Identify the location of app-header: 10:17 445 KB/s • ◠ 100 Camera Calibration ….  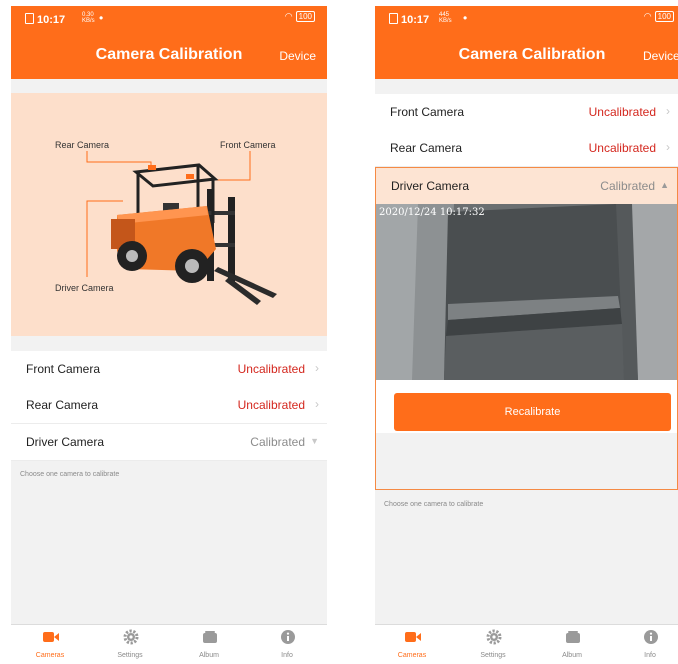
(526, 42).